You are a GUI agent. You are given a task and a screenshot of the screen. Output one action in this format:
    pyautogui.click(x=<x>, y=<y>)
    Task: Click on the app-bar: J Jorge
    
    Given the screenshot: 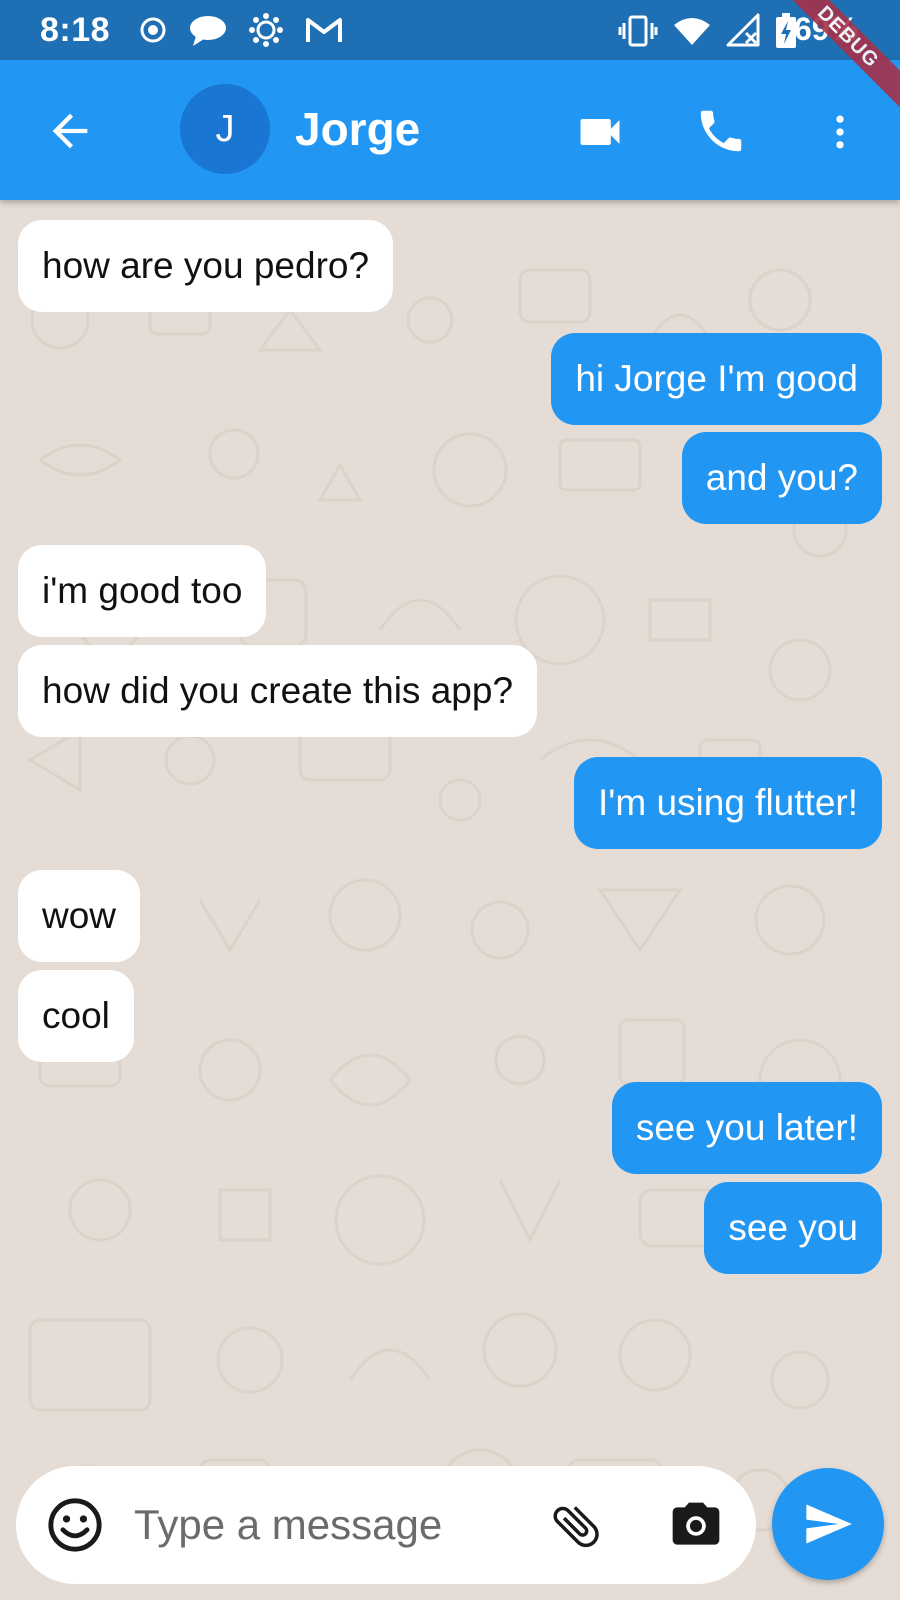 What is the action you would take?
    pyautogui.click(x=450, y=130)
    